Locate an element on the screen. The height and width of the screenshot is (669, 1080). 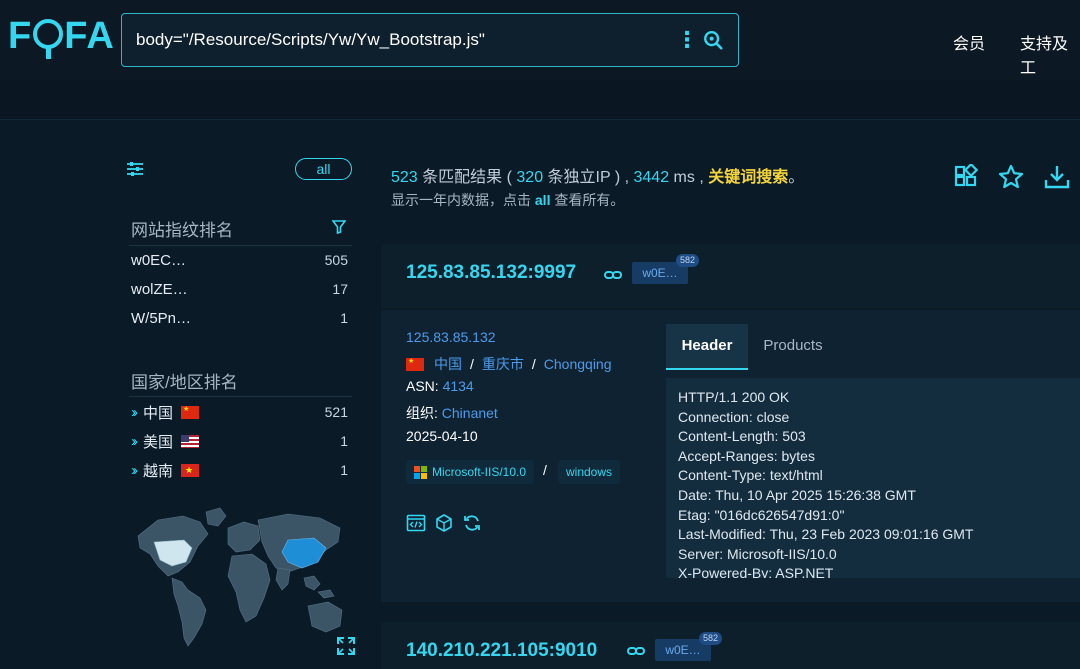
logo-letter-f: F is located at coordinates (20, 35).